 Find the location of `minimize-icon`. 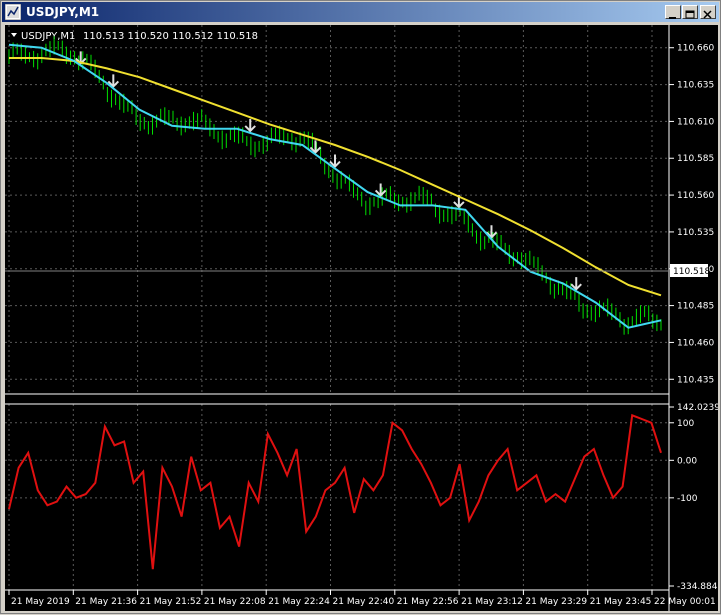

minimize-icon is located at coordinates (672, 18).